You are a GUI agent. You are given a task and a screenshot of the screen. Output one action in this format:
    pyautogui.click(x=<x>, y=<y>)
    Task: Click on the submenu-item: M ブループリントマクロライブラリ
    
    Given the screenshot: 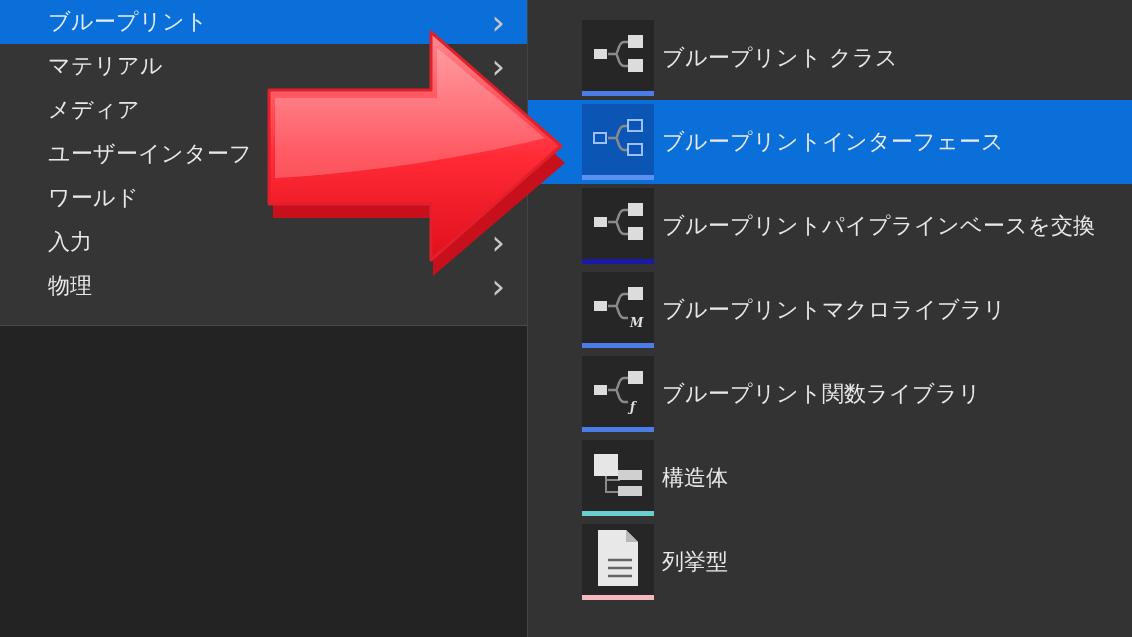 What is the action you would take?
    pyautogui.click(x=830, y=310)
    